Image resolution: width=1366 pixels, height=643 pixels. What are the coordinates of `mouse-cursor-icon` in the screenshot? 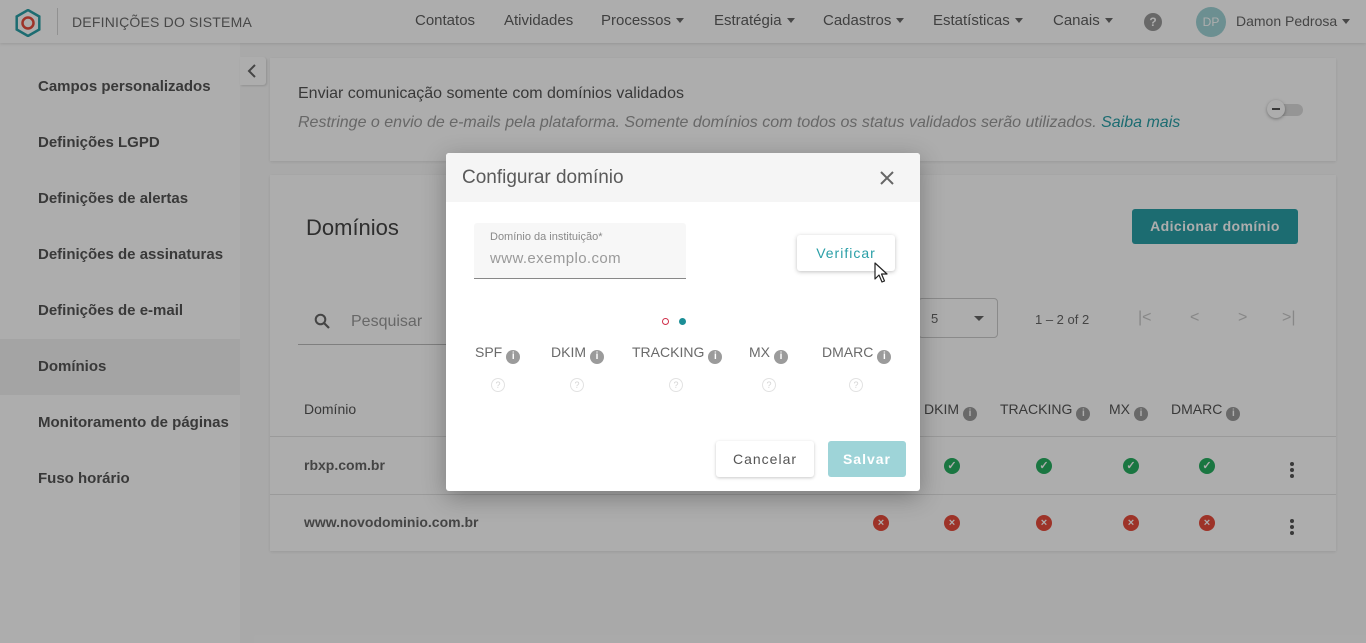 It's located at (881, 272).